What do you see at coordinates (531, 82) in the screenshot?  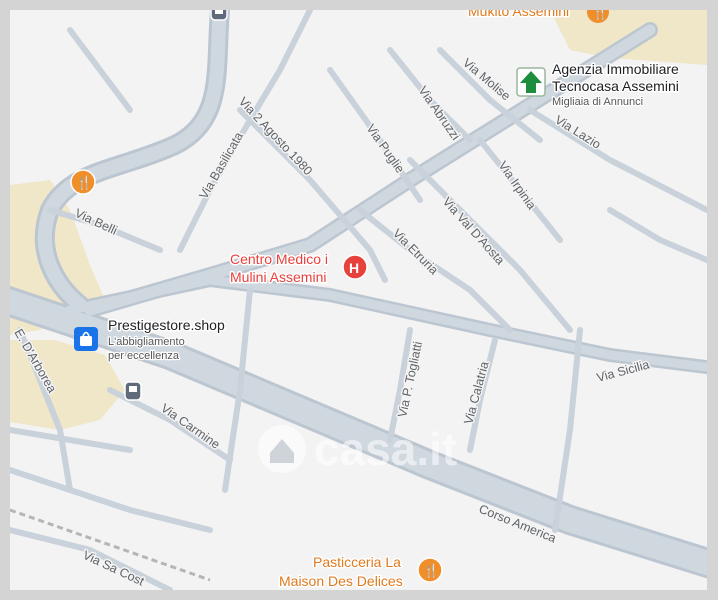 I see `real-estate-icon` at bounding box center [531, 82].